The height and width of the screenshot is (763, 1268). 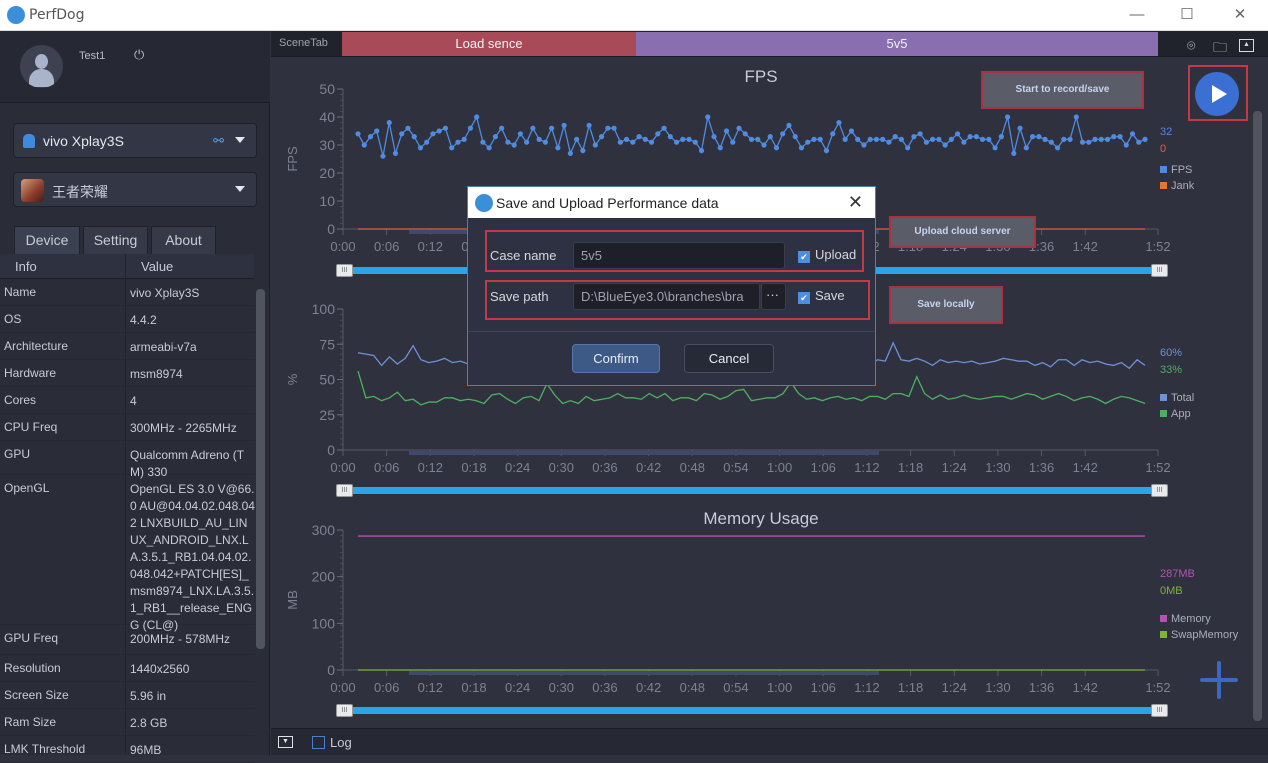 What do you see at coordinates (616, 358) in the screenshot?
I see `confirm-button: Confirm` at bounding box center [616, 358].